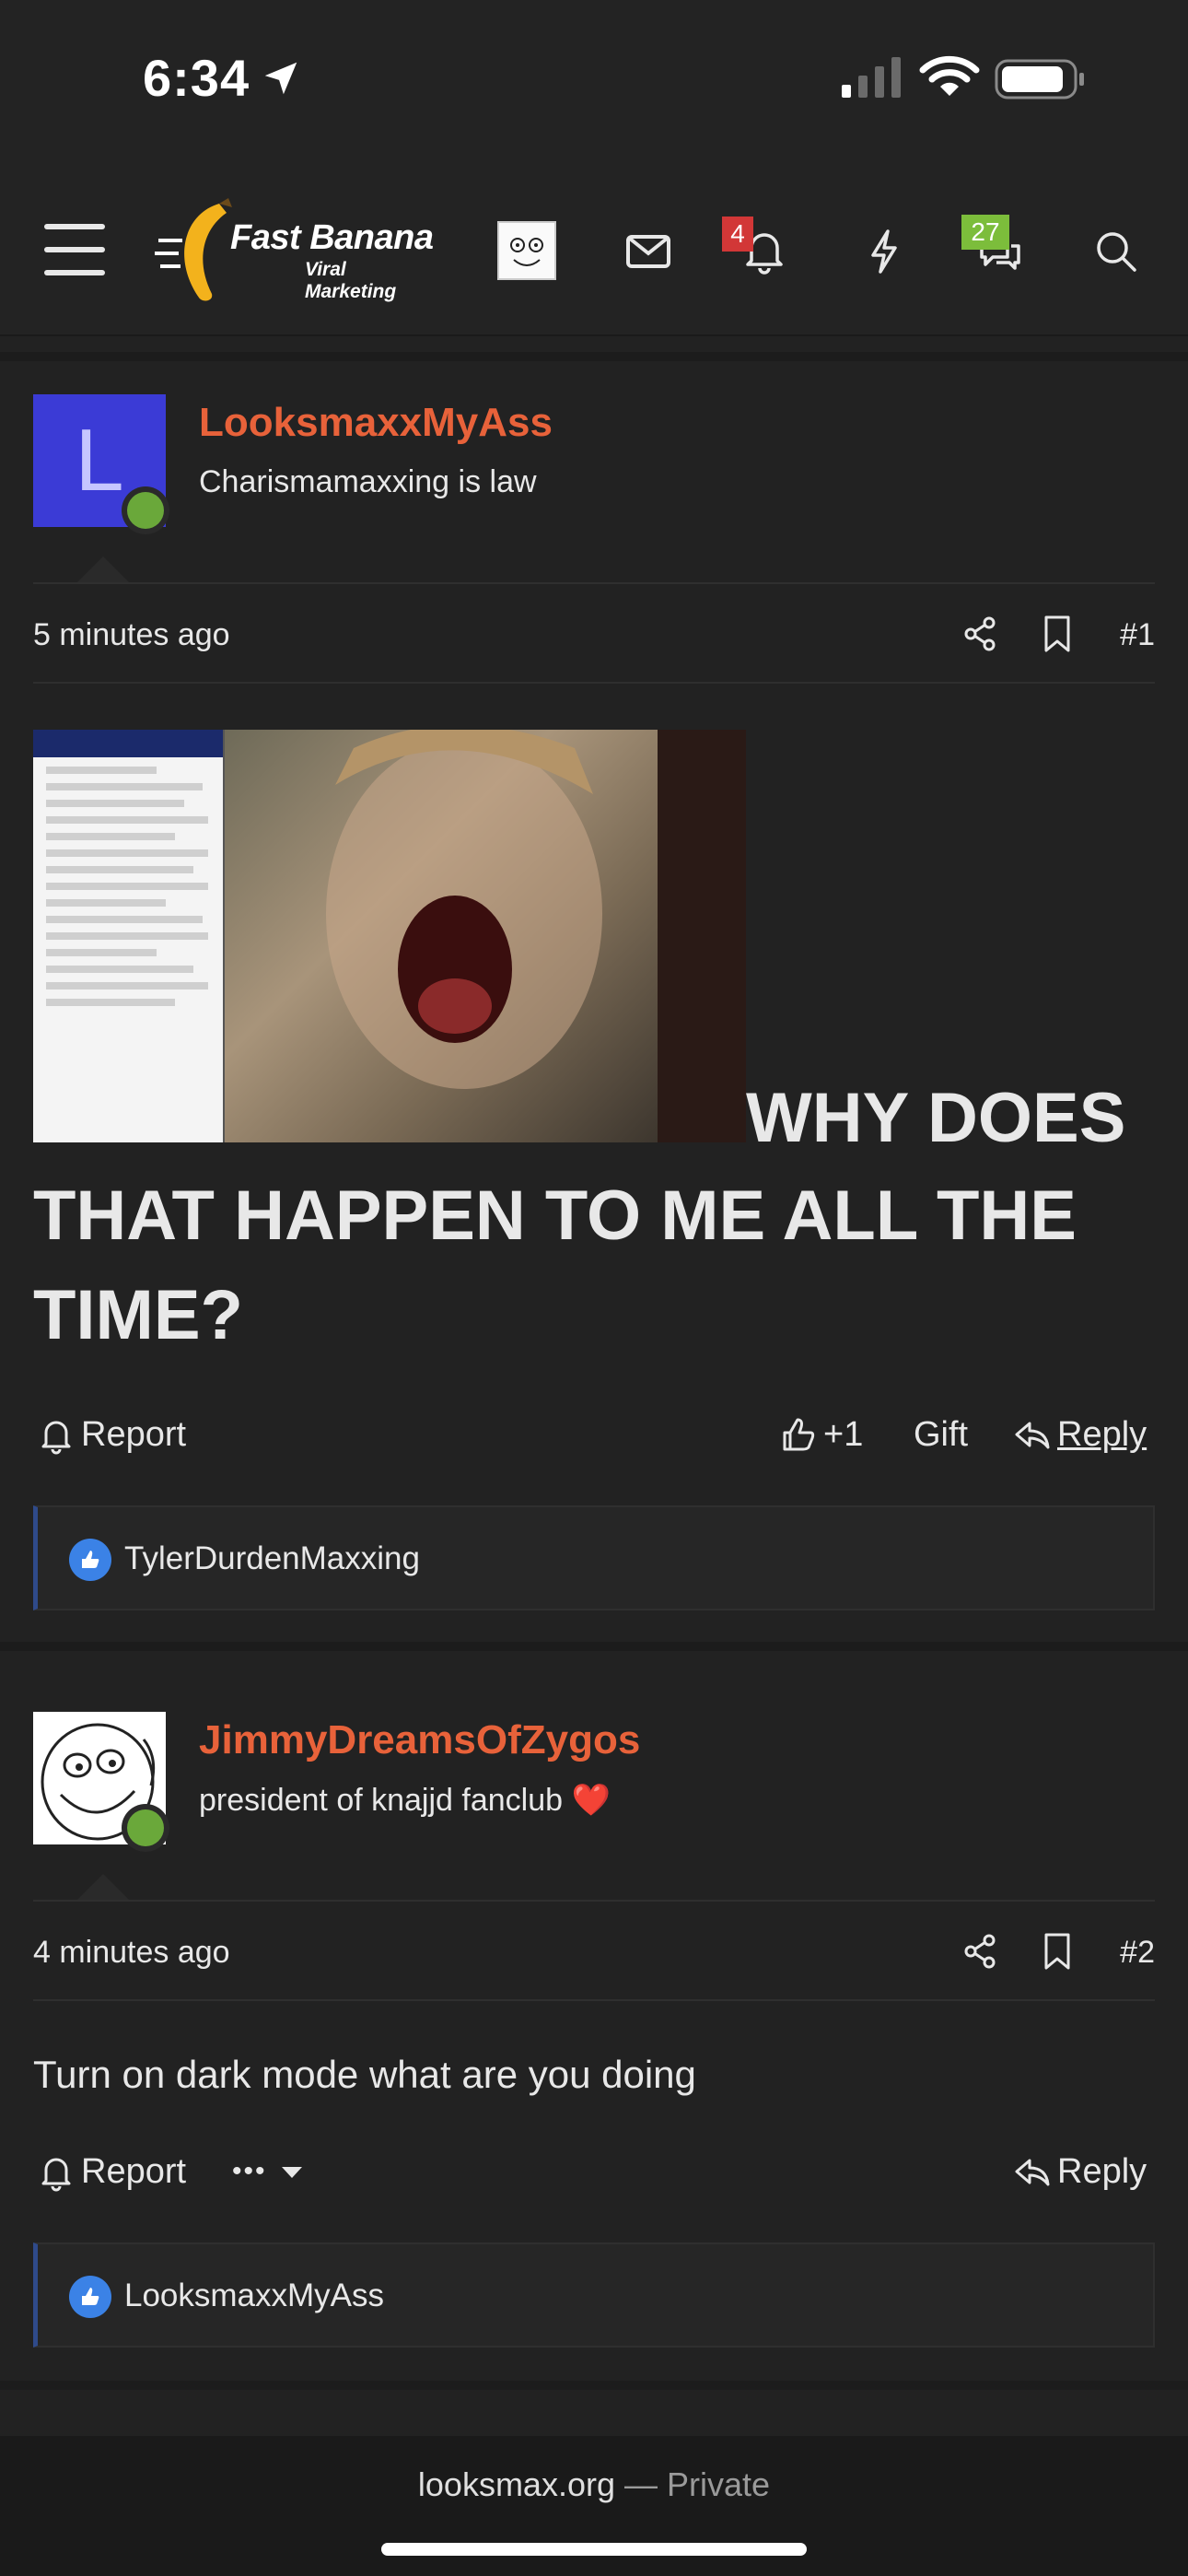  What do you see at coordinates (1039, 79) in the screenshot?
I see `battery-icon` at bounding box center [1039, 79].